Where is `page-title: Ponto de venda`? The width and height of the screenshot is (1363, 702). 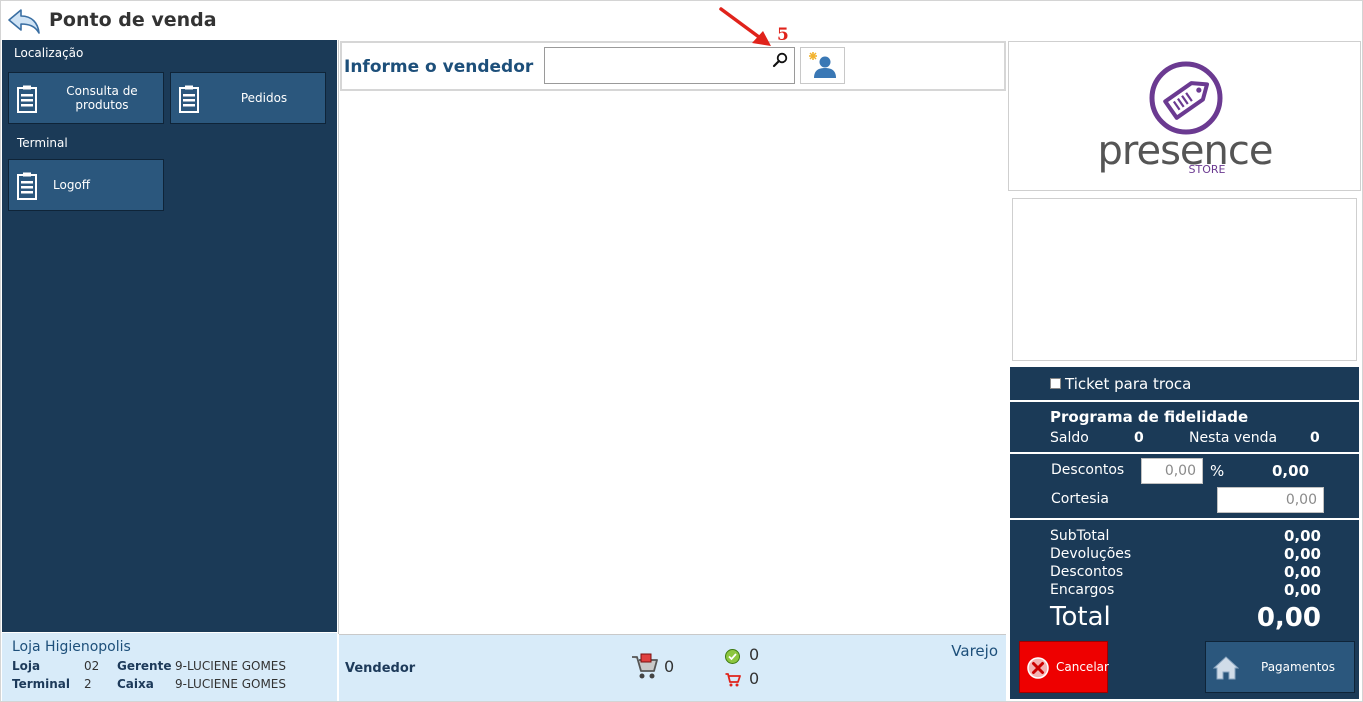
page-title: Ponto de venda is located at coordinates (133, 20).